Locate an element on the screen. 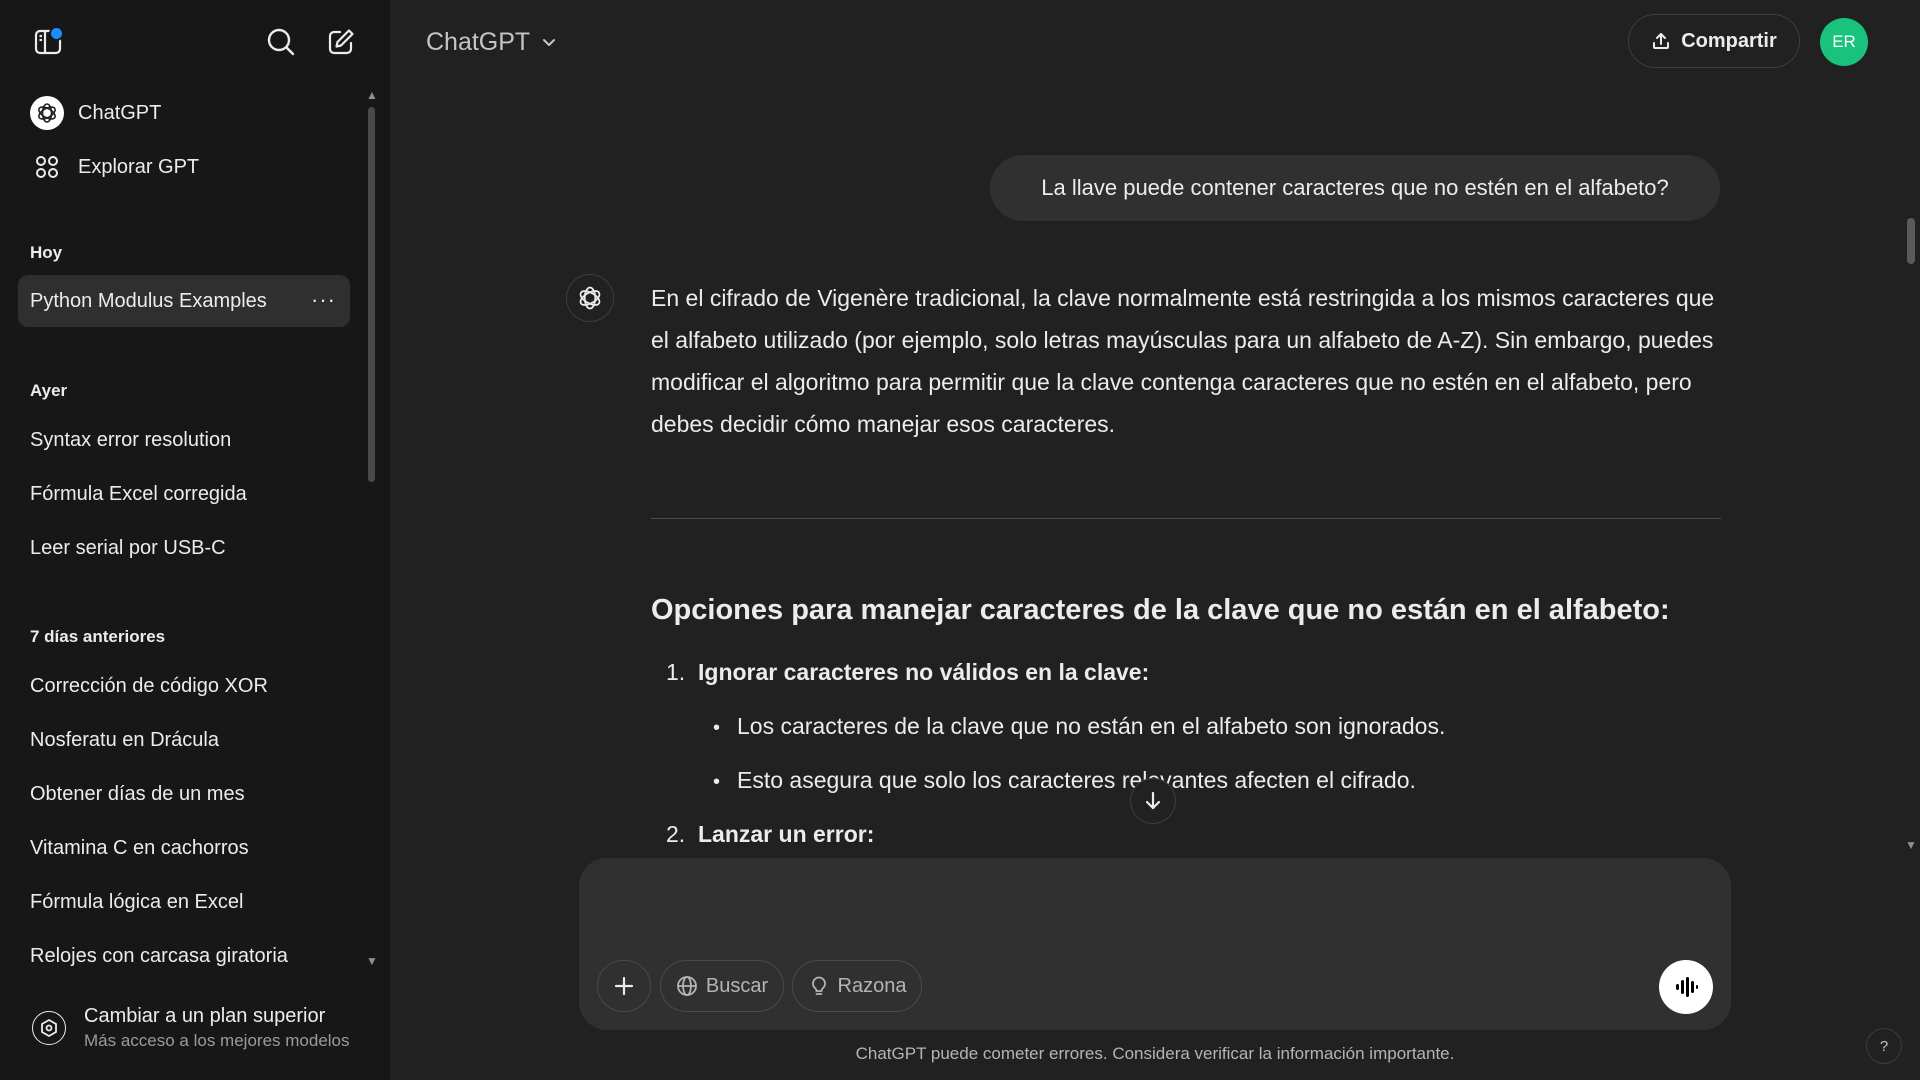 This screenshot has height=1080, width=1920. sidebar-item-label: Explorar GPT is located at coordinates (139, 166).